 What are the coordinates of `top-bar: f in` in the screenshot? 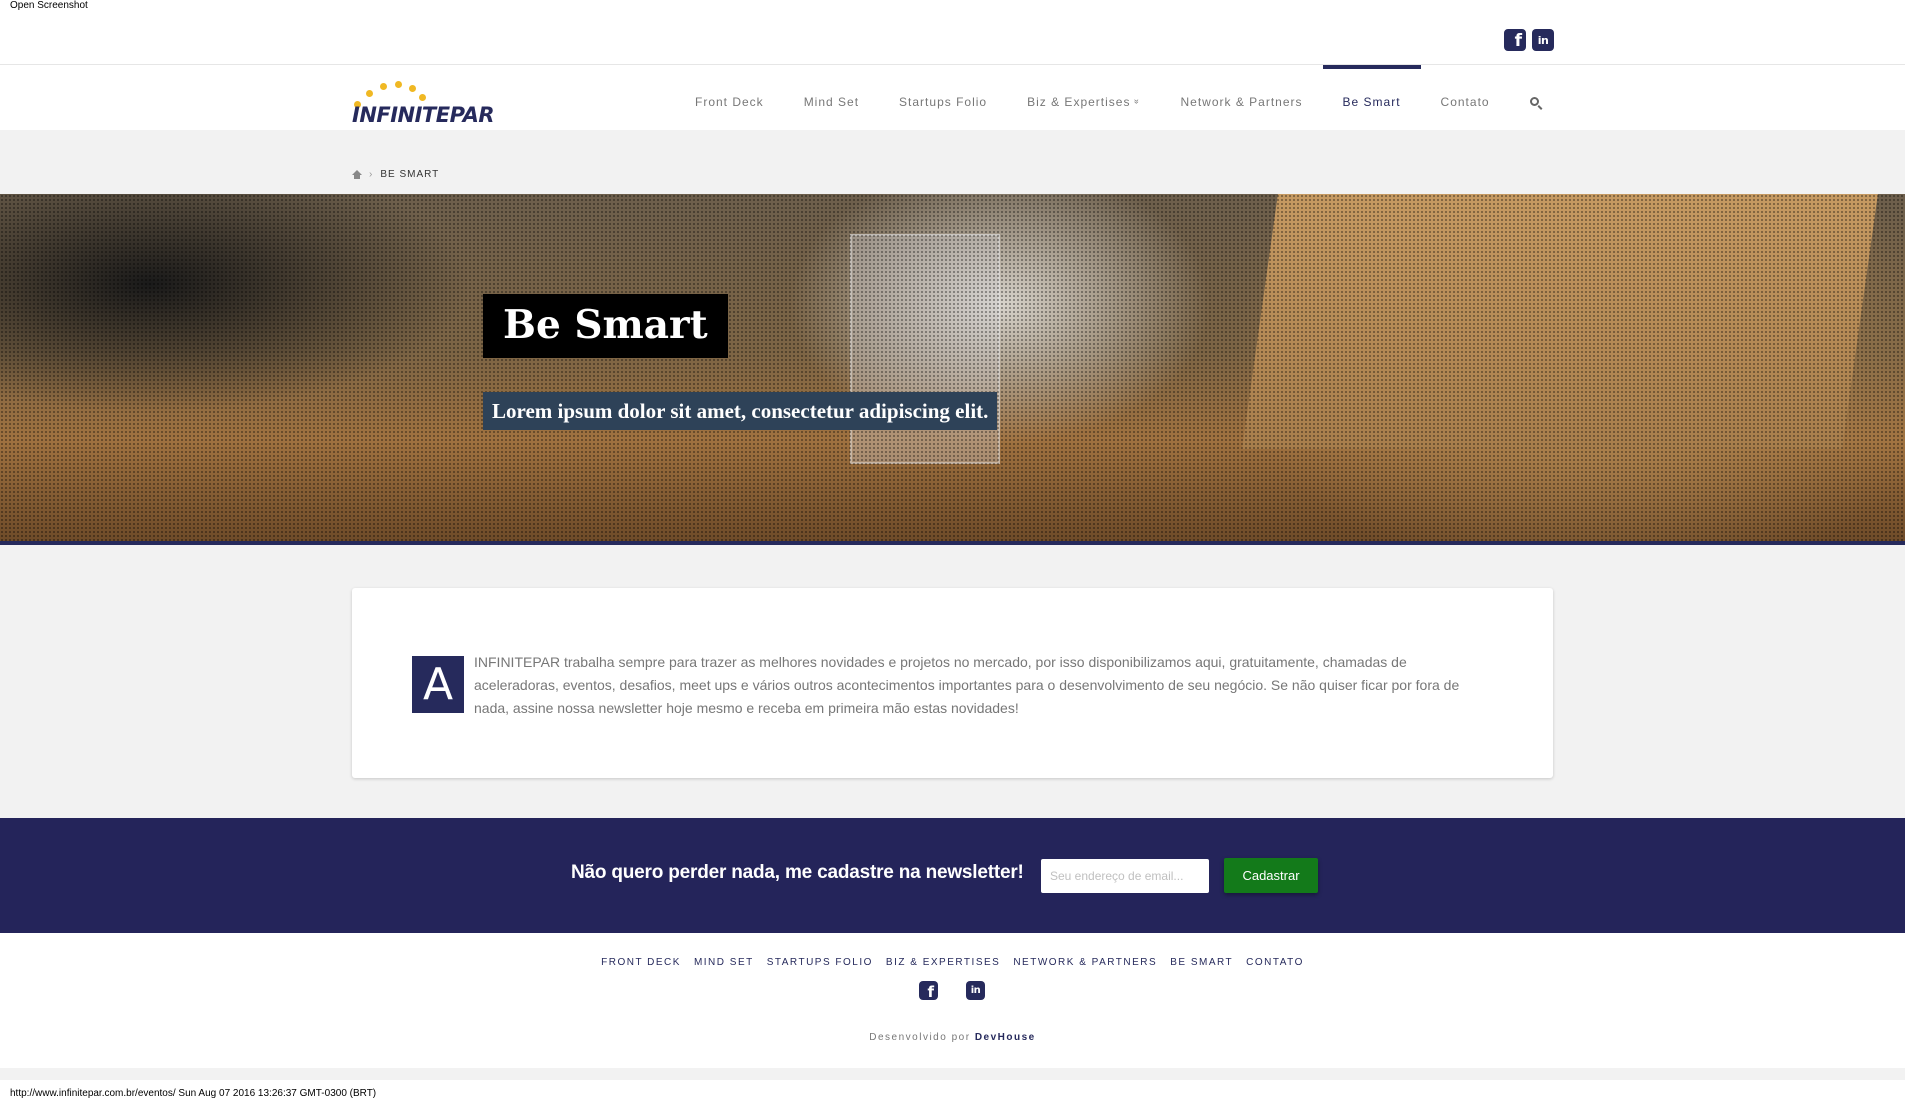 It's located at (952, 41).